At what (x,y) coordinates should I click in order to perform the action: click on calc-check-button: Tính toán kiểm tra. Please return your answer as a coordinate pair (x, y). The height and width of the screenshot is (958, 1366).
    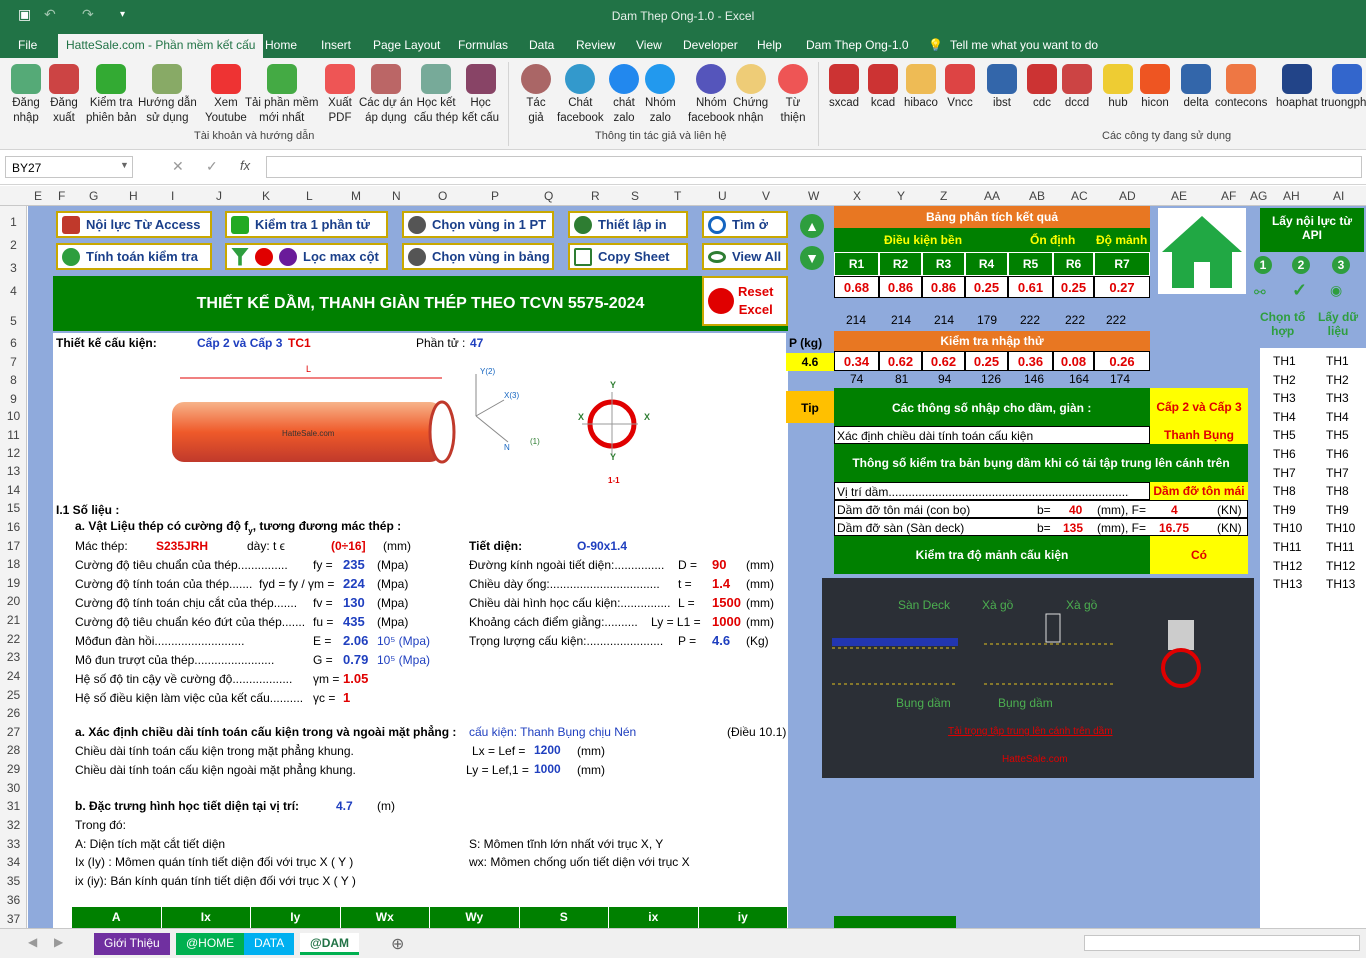
    Looking at the image, I should click on (134, 256).